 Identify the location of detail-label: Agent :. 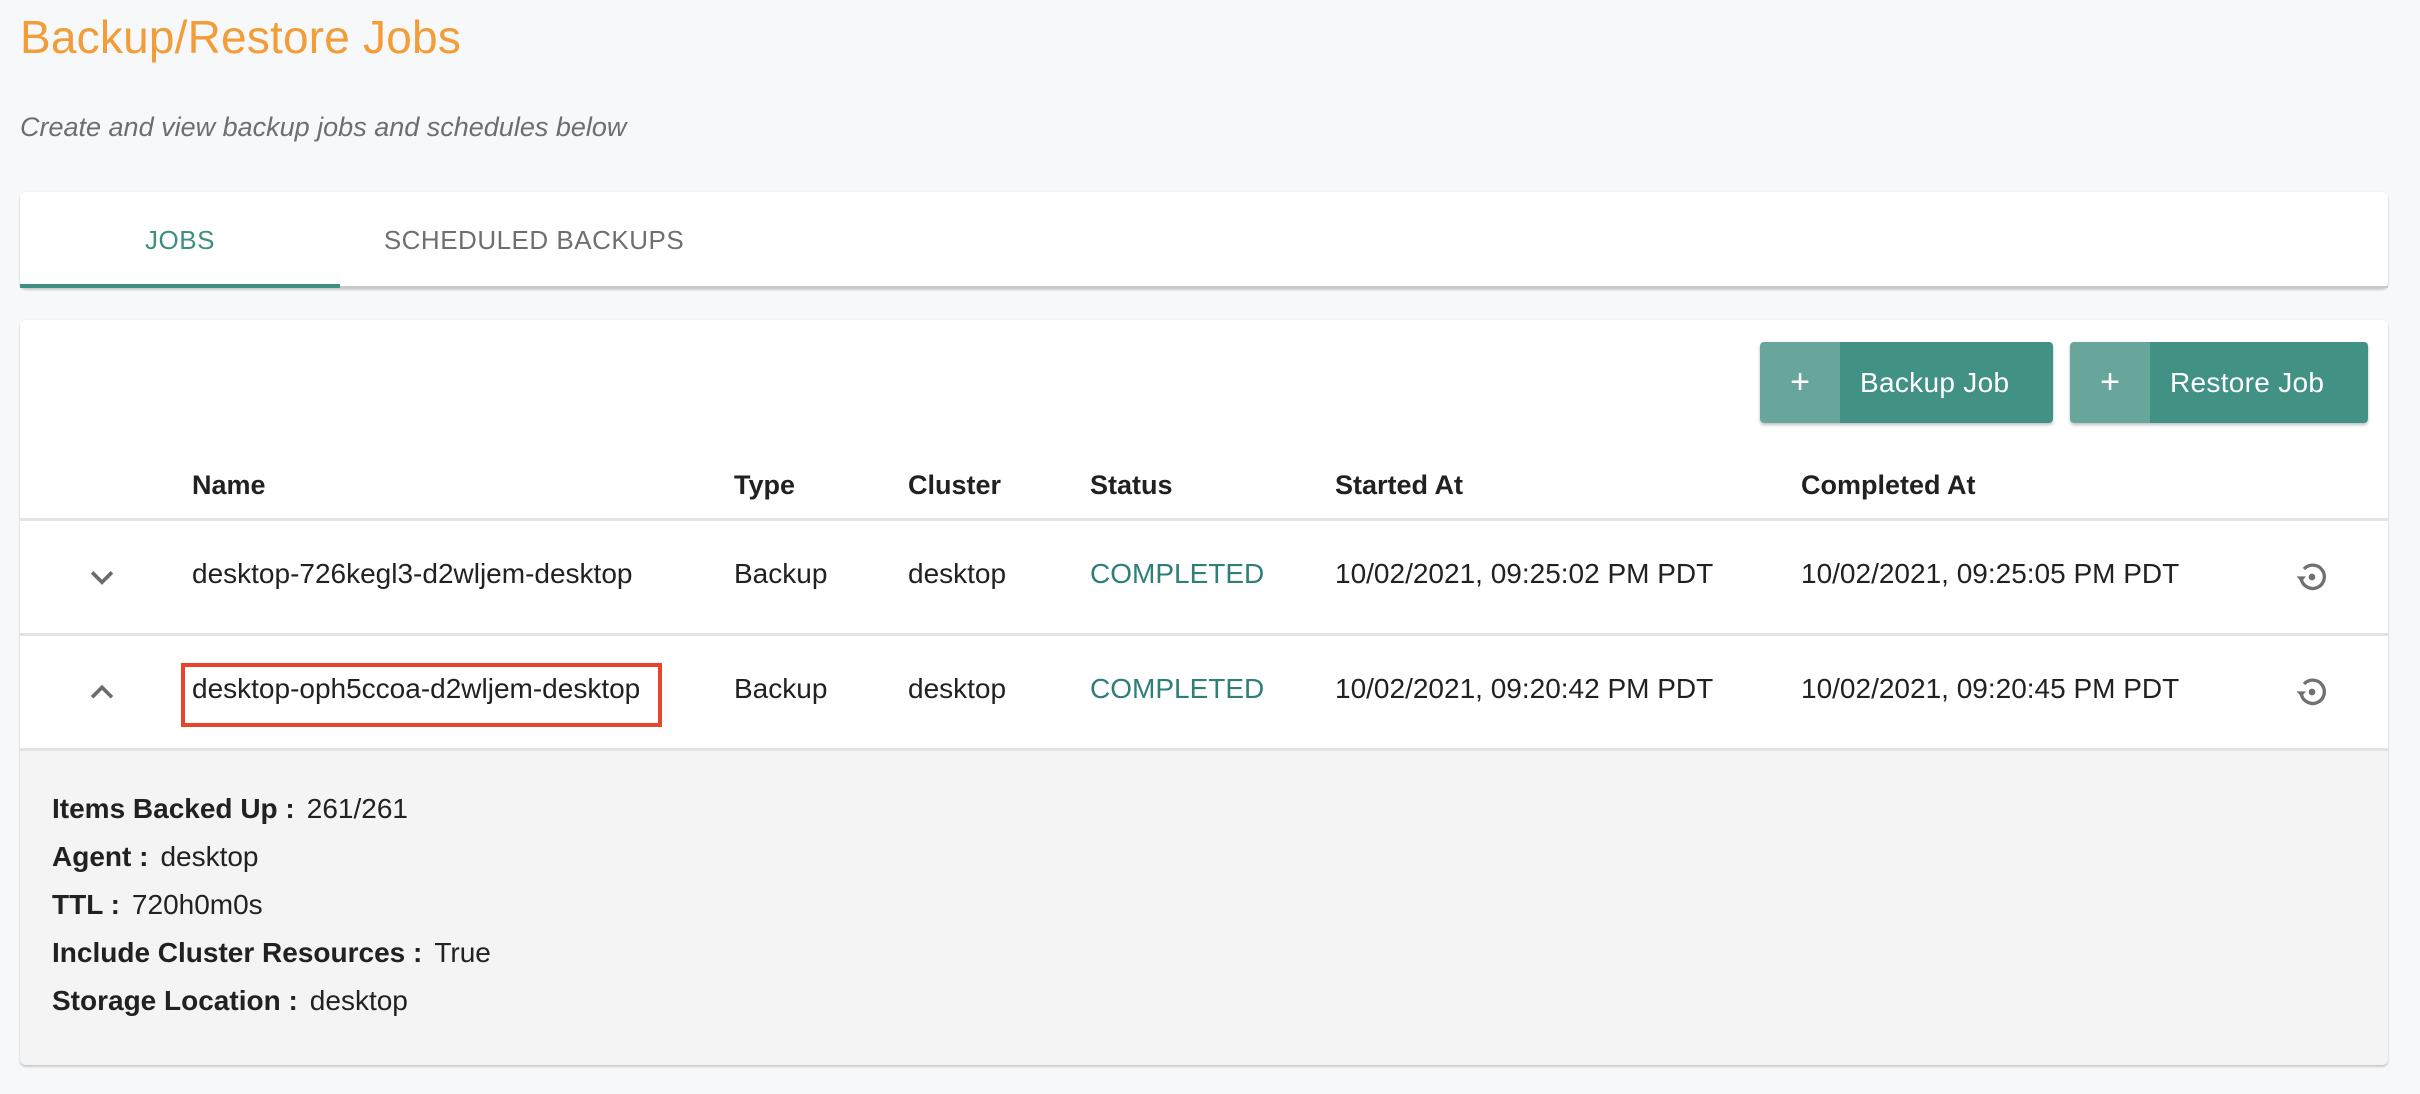
(100, 856).